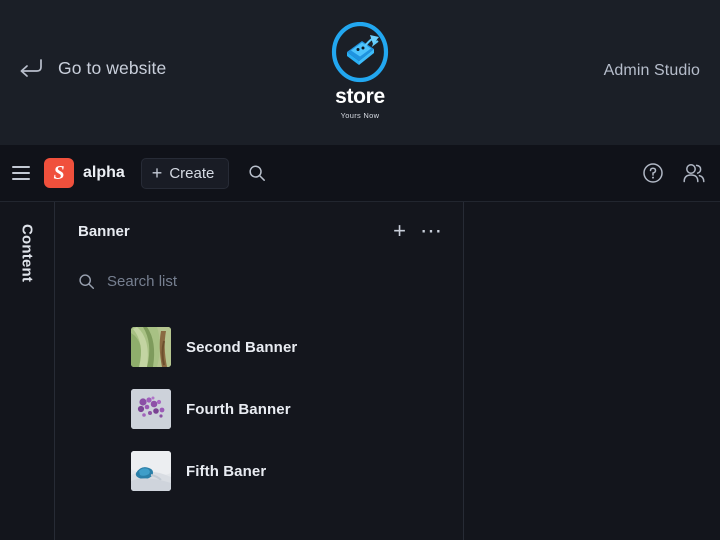  What do you see at coordinates (674, 173) in the screenshot?
I see `toolbar-right-actions` at bounding box center [674, 173].